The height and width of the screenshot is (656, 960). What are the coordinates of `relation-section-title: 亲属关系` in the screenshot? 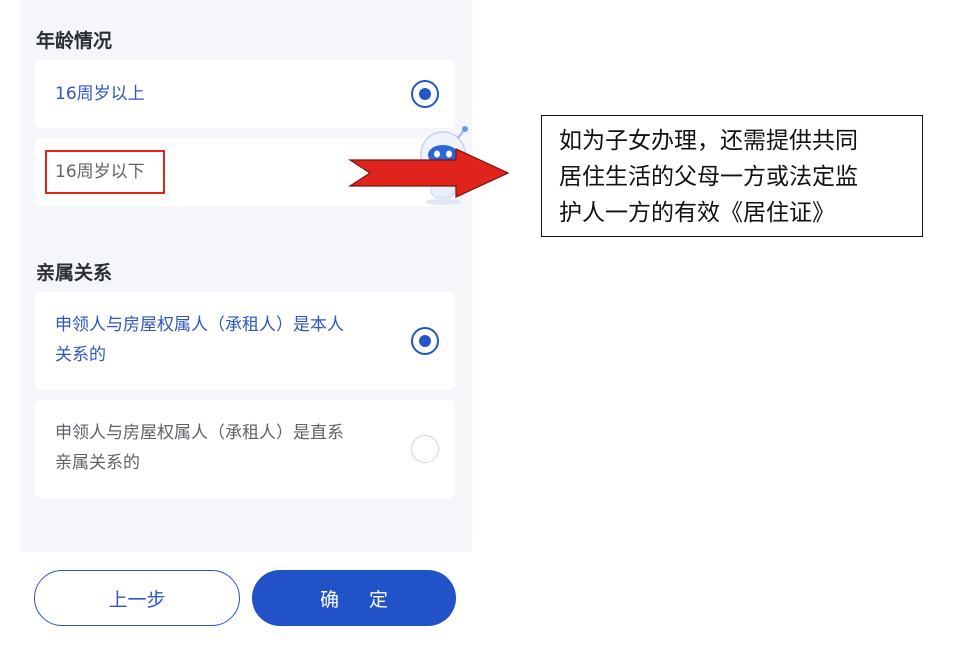 It's located at (74, 273).